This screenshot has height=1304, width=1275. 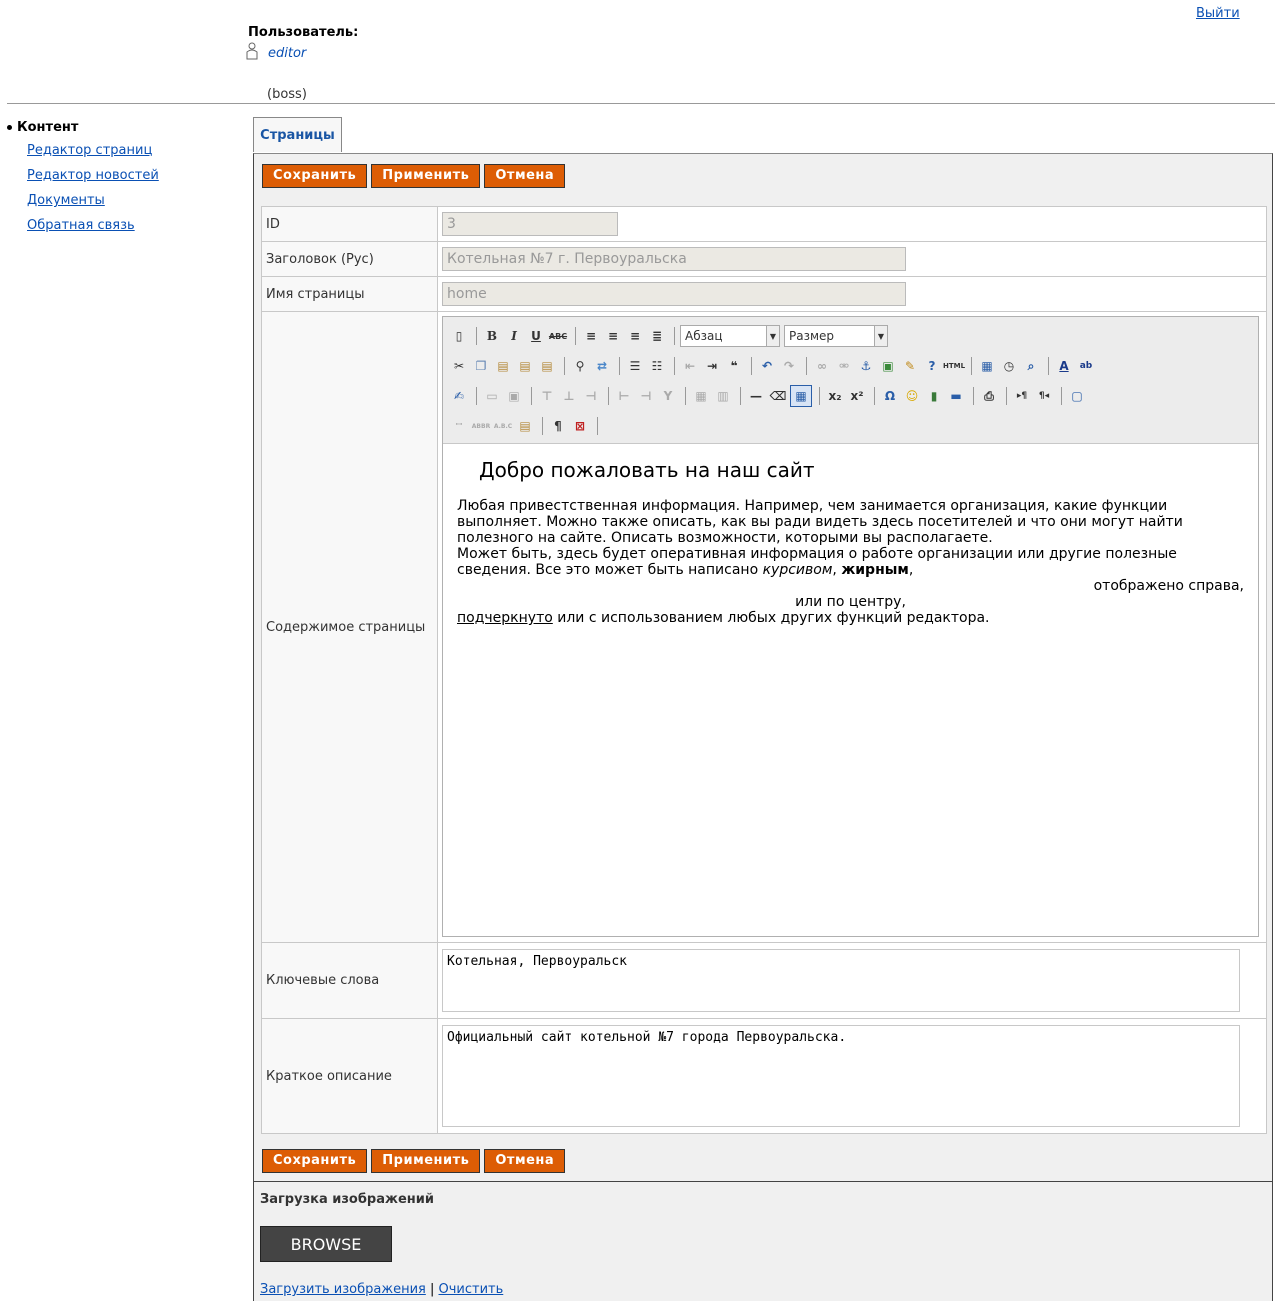 What do you see at coordinates (888, 366) in the screenshot?
I see `image-icon: ▣` at bounding box center [888, 366].